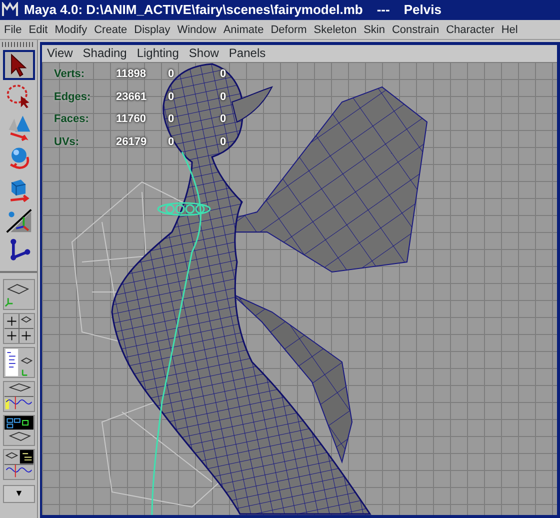 This screenshot has height=518, width=560. What do you see at coordinates (12, 29) in the screenshot?
I see `menu-item: File` at bounding box center [12, 29].